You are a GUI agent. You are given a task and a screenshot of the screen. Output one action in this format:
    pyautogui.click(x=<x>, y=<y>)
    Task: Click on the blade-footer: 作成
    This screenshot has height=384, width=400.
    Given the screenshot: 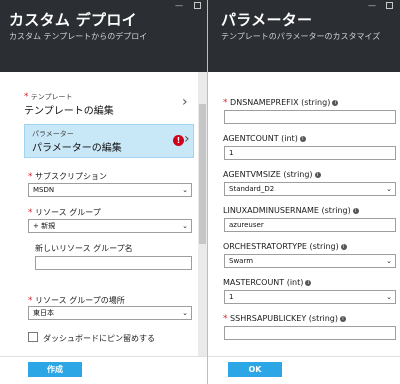 What is the action you would take?
    pyautogui.click(x=103, y=370)
    